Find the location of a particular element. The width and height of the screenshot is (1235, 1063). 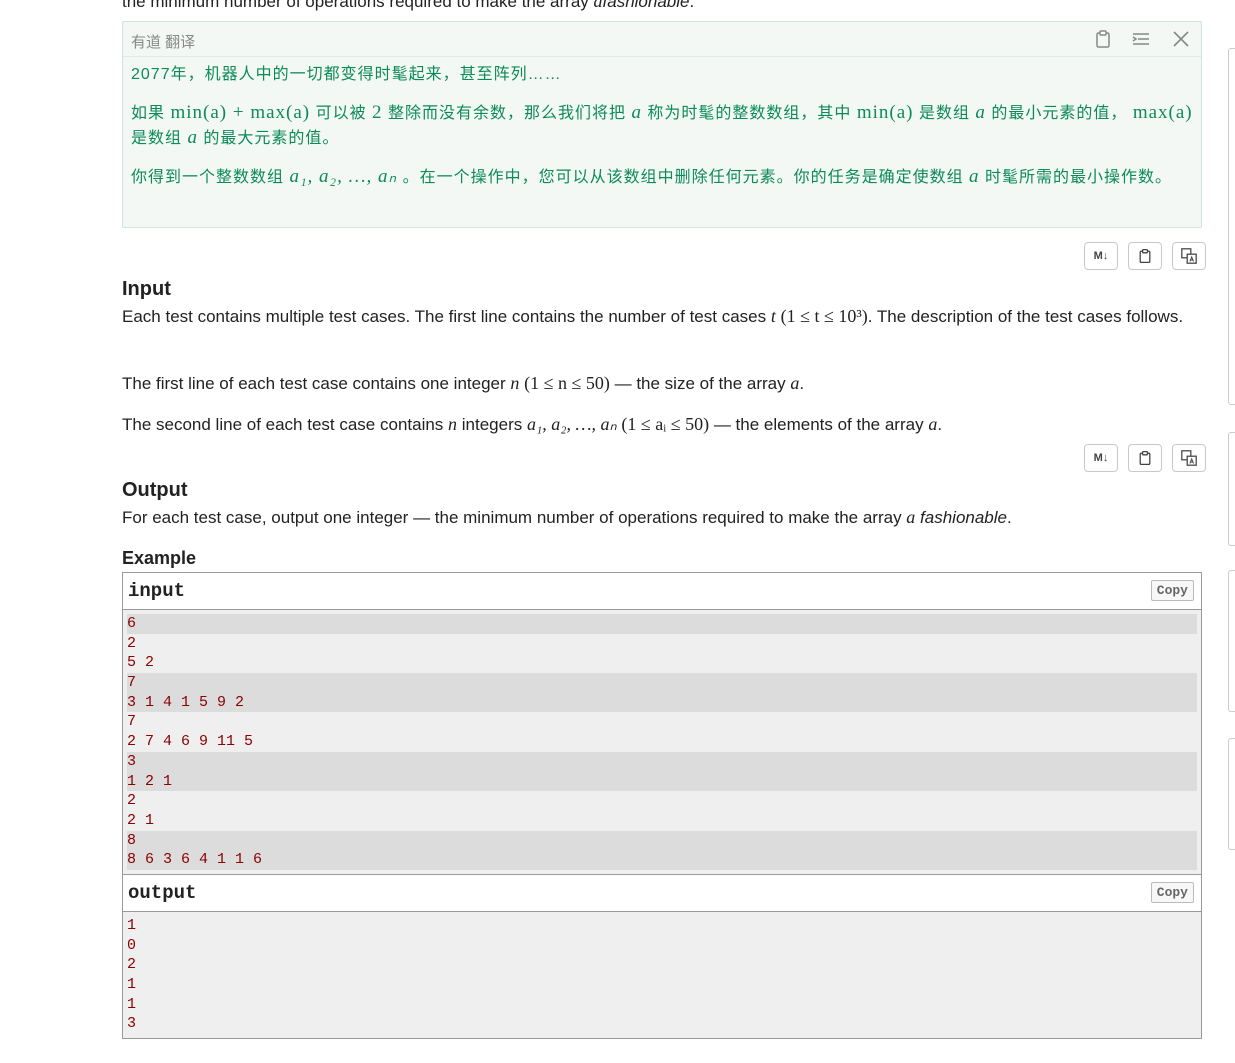

math-expr: (1 ≤ aᵢ ≤ 50) is located at coordinates (665, 424).